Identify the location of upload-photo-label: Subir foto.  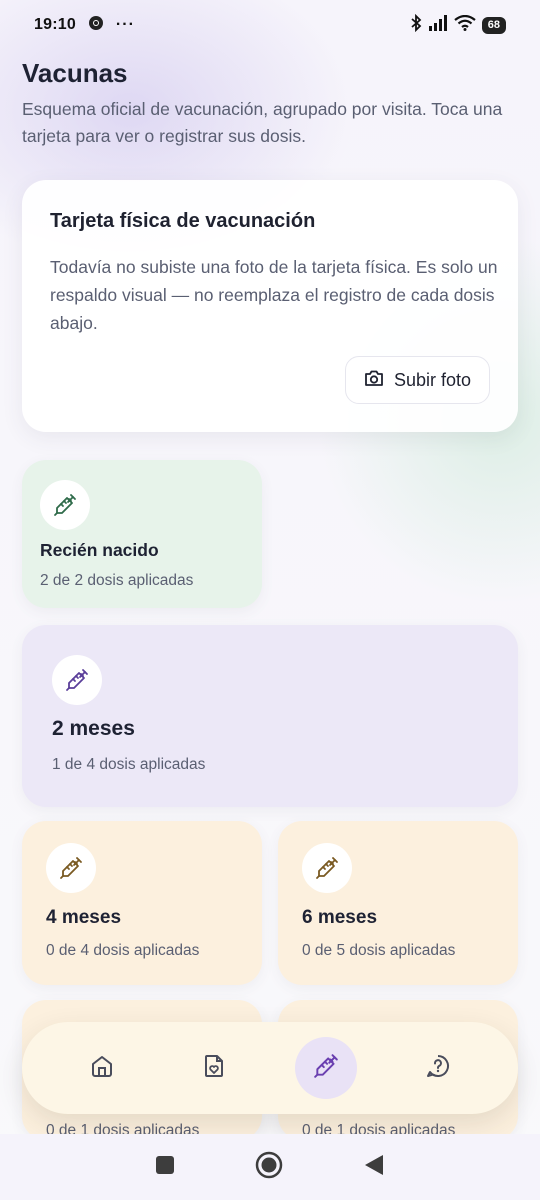
(432, 379).